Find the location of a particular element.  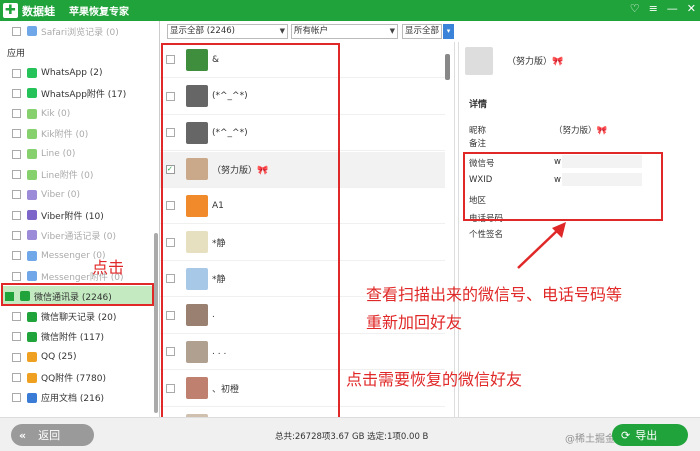

back-arrow-icon: « is located at coordinates (23, 435).